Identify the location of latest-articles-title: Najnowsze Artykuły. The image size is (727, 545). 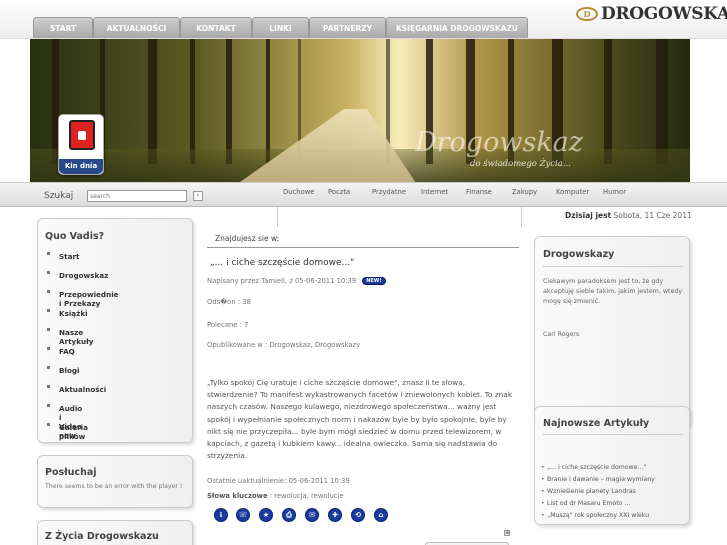
(596, 423).